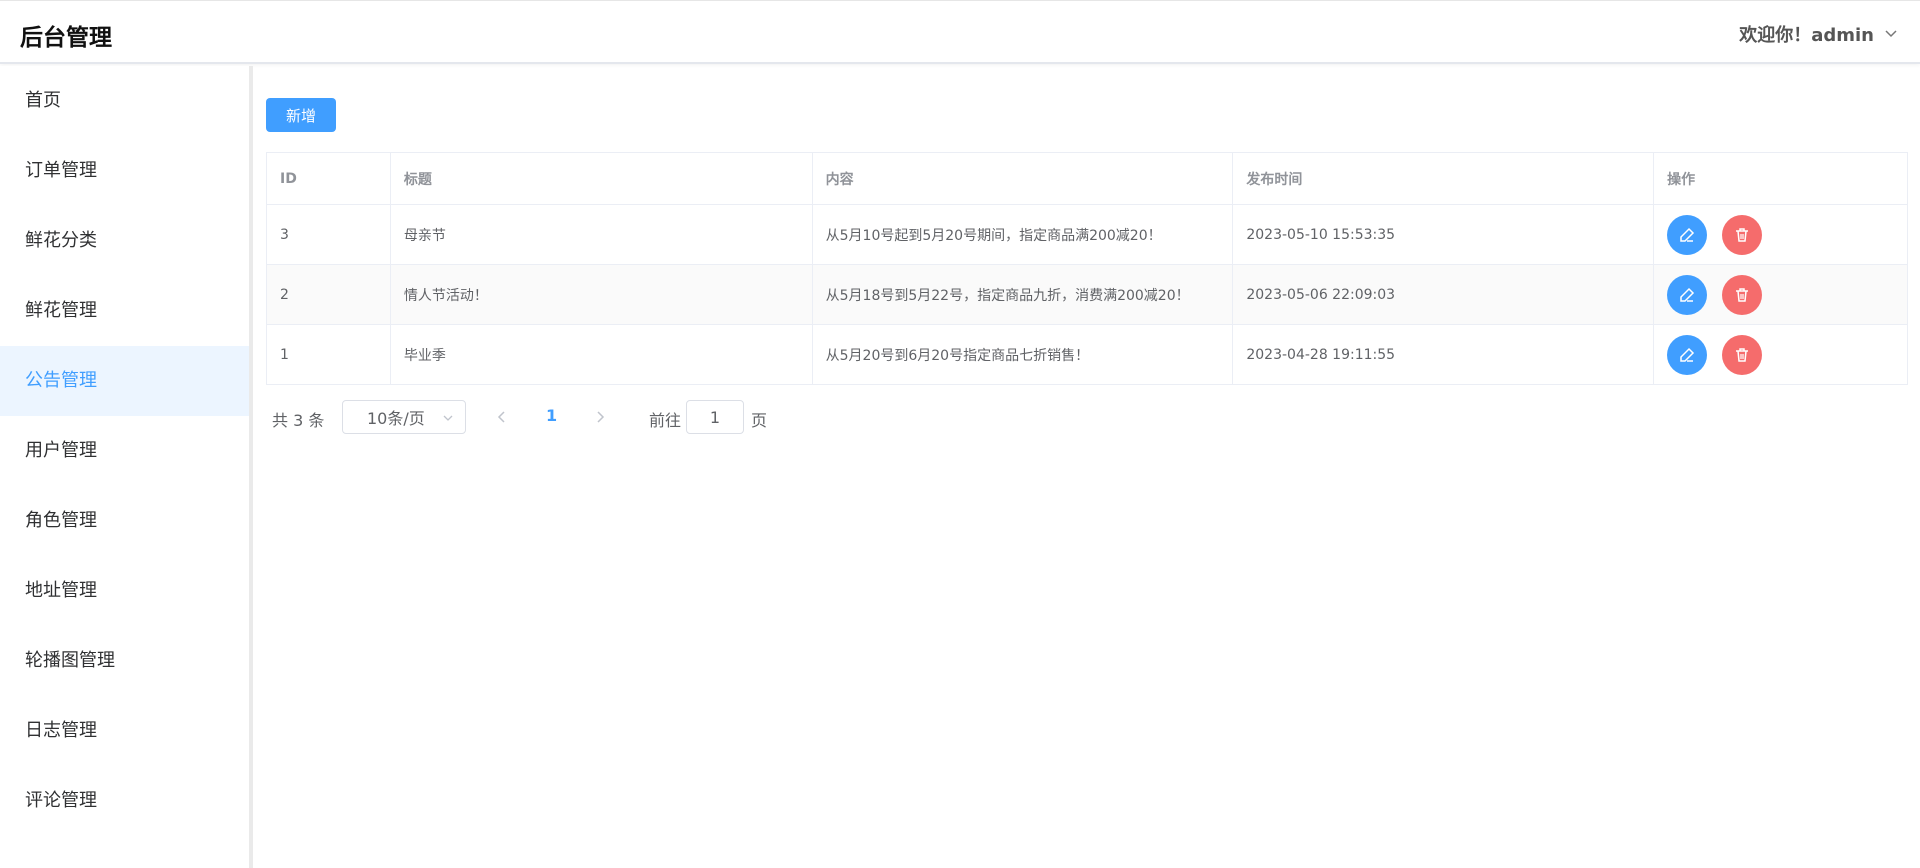  Describe the element at coordinates (1023, 354) in the screenshot. I see `cell-content: 从5月20号到6月20号指定商品七折销售！` at that location.